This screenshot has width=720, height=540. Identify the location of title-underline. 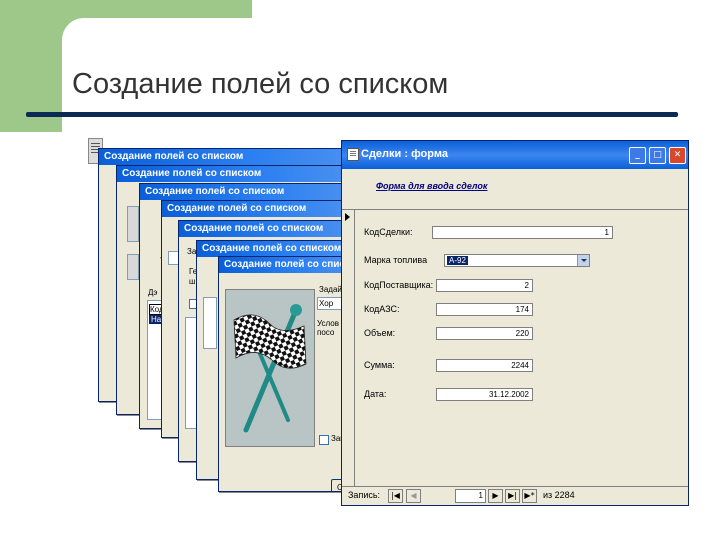
(352, 114).